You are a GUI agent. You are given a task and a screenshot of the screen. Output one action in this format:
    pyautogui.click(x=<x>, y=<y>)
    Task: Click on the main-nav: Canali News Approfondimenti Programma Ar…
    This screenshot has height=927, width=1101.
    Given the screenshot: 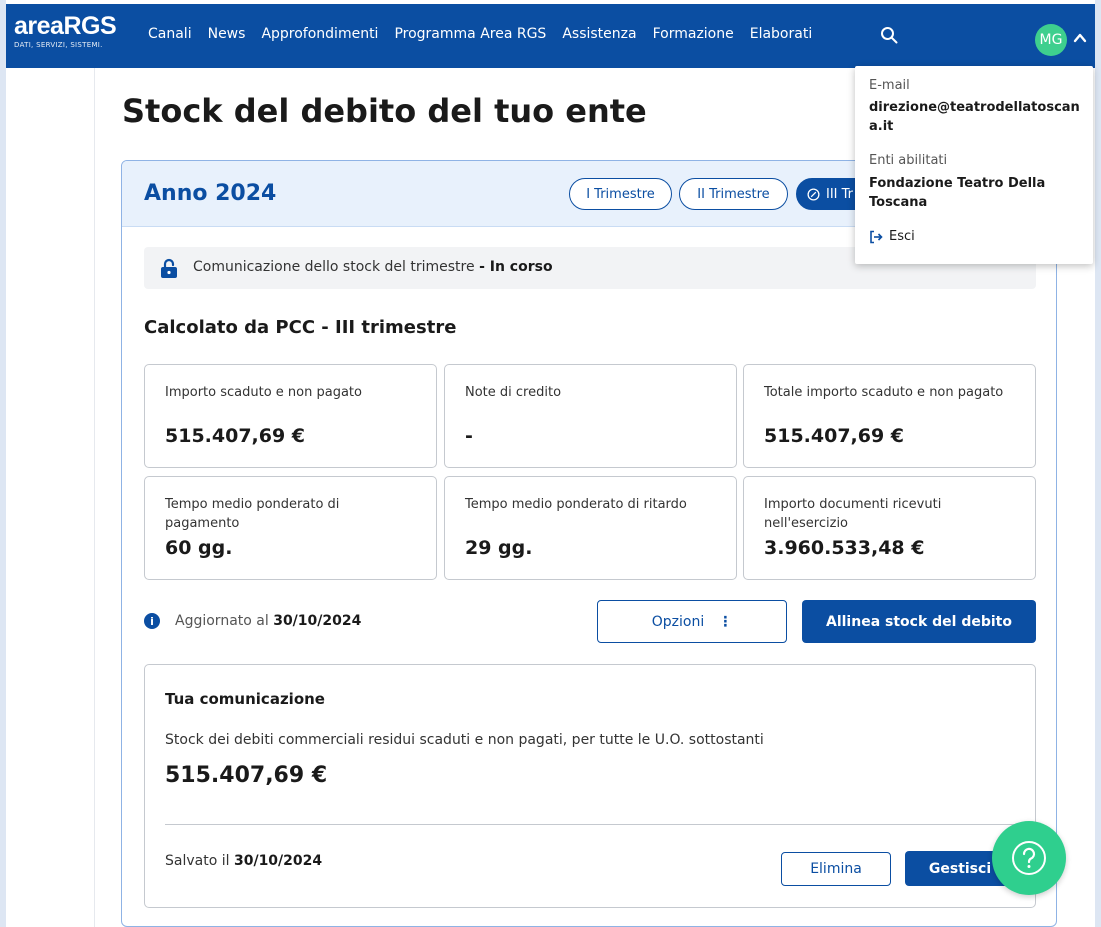 What is the action you would take?
    pyautogui.click(x=488, y=34)
    